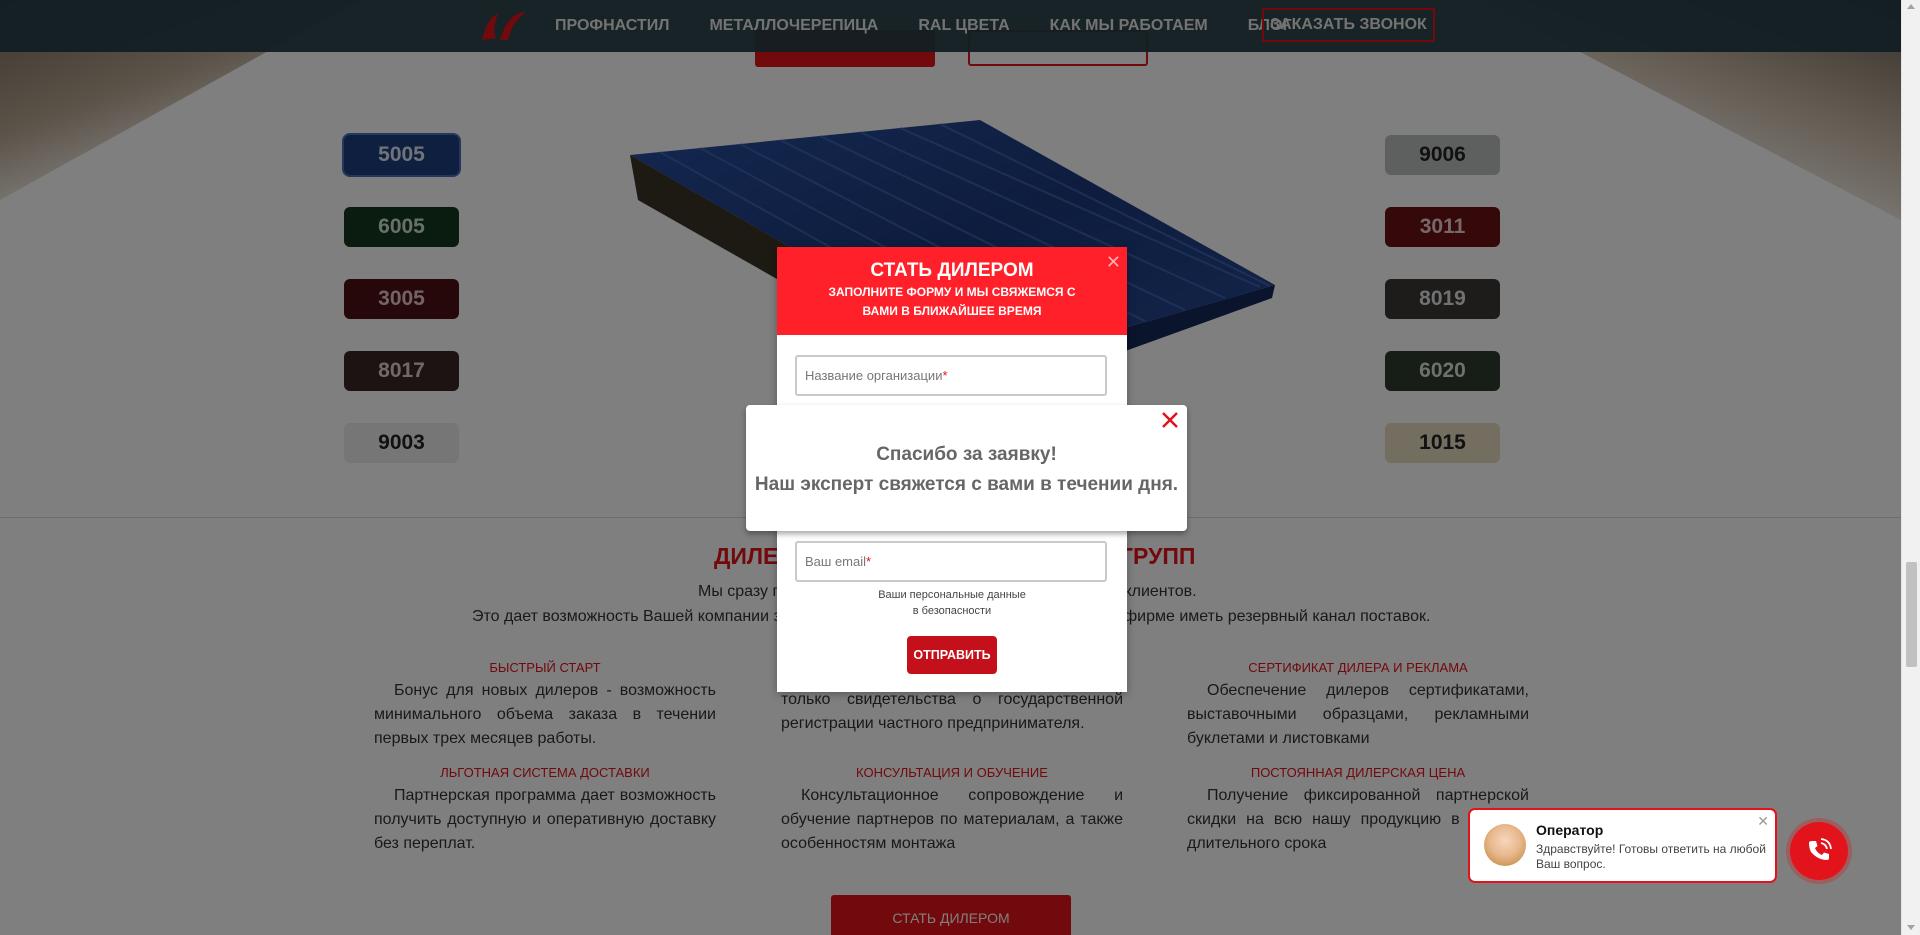 The image size is (1920, 935). I want to click on phone-icon, so click(1820, 849).